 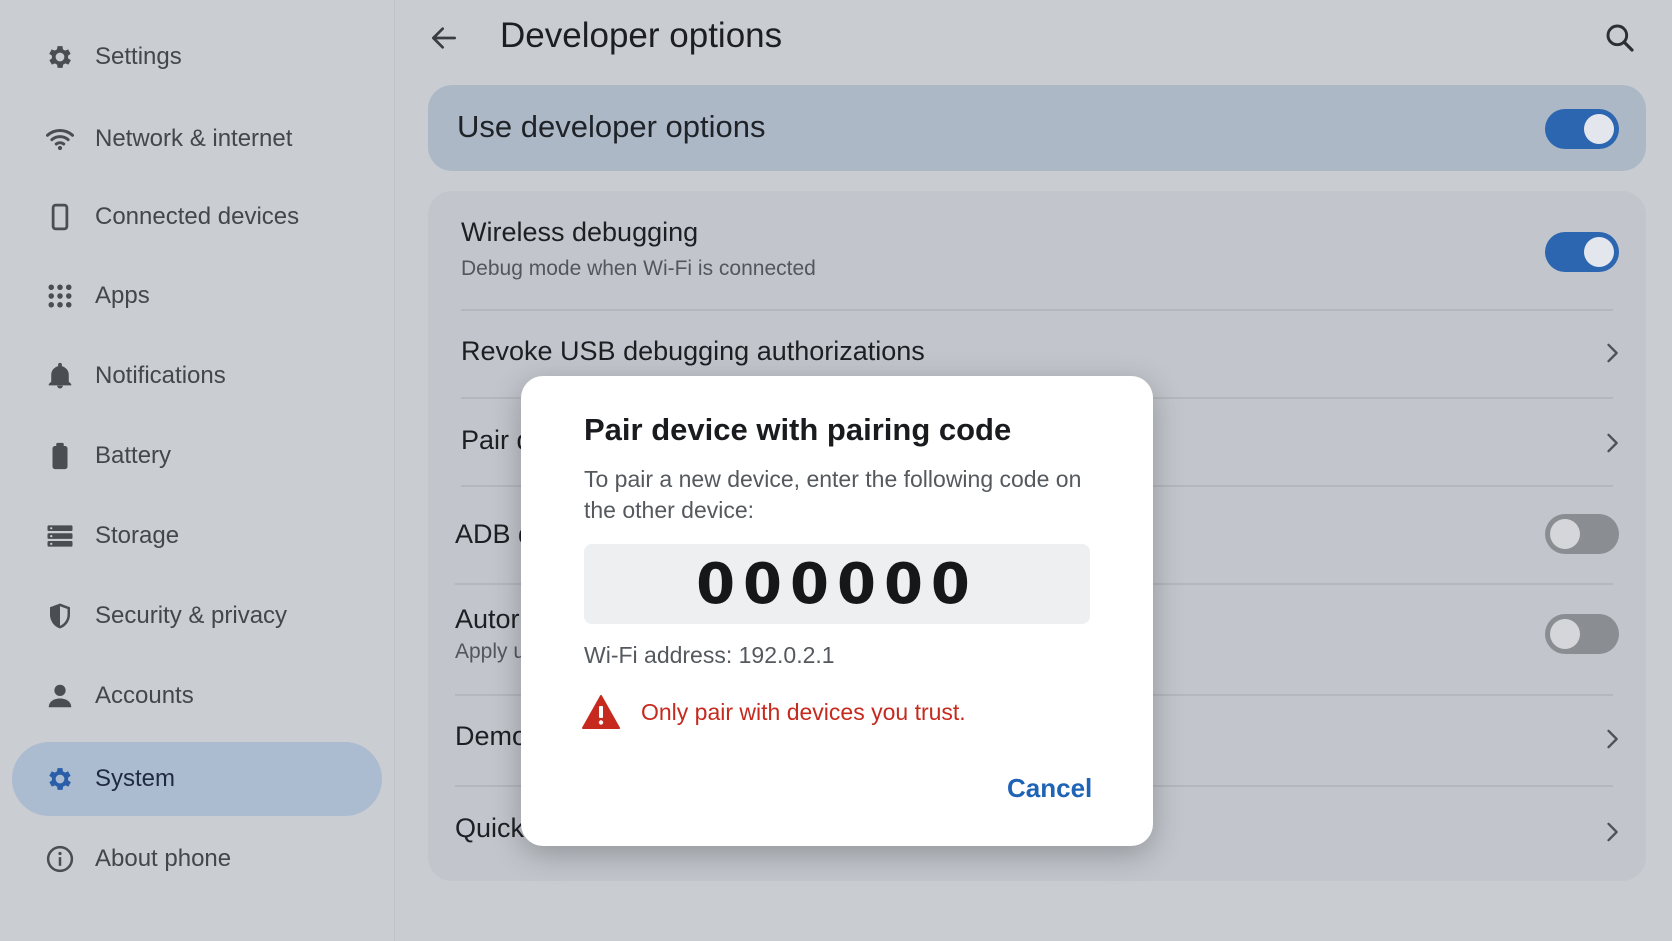 I want to click on battery-icon, so click(x=60, y=456).